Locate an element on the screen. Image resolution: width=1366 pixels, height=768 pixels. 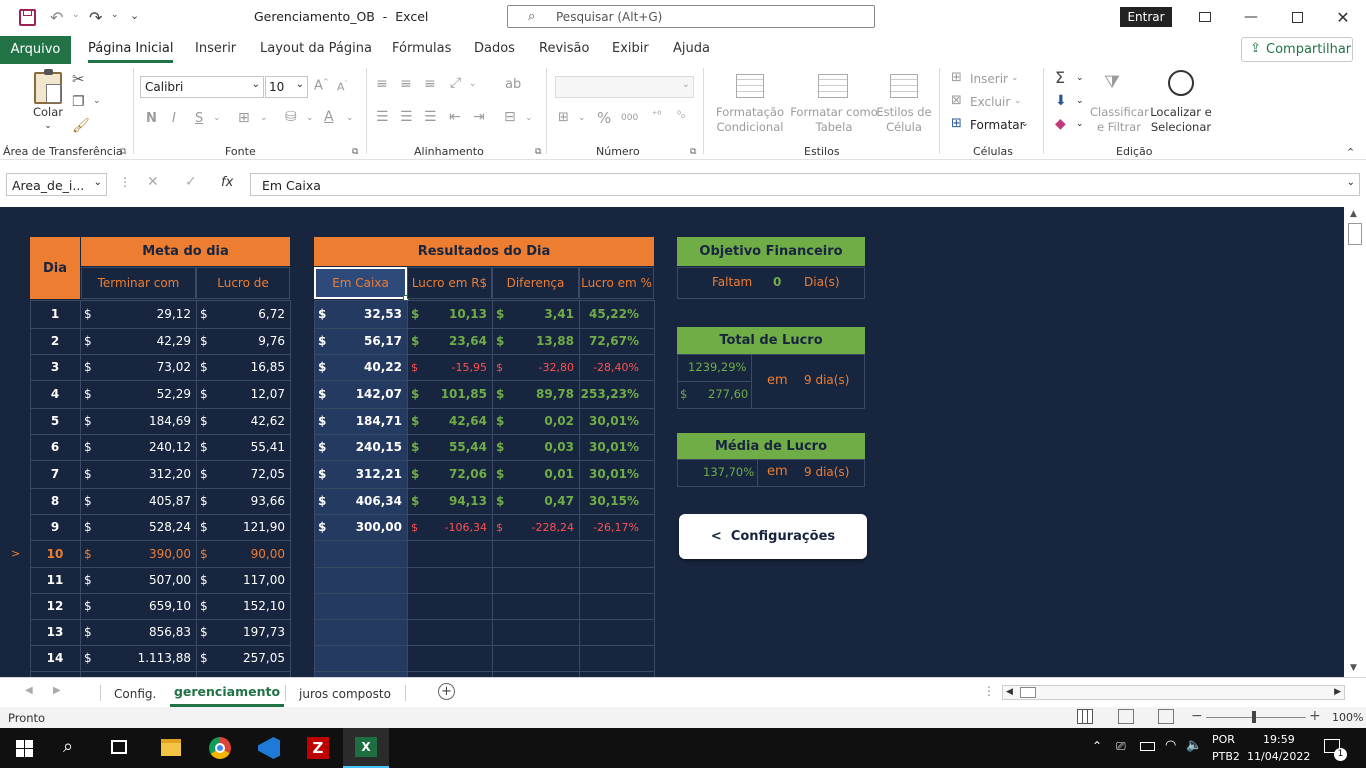
fill-color-dropdown-icon: ⌄ is located at coordinates (310, 118).